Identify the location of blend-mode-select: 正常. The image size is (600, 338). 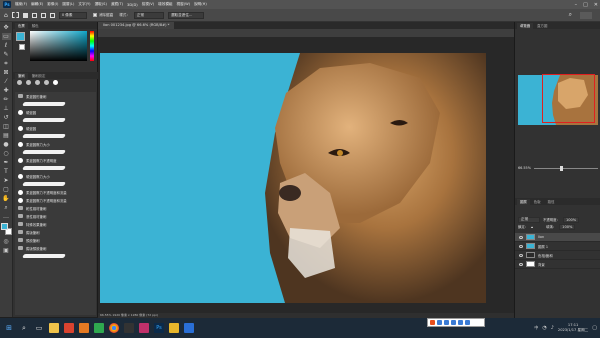
(529, 219).